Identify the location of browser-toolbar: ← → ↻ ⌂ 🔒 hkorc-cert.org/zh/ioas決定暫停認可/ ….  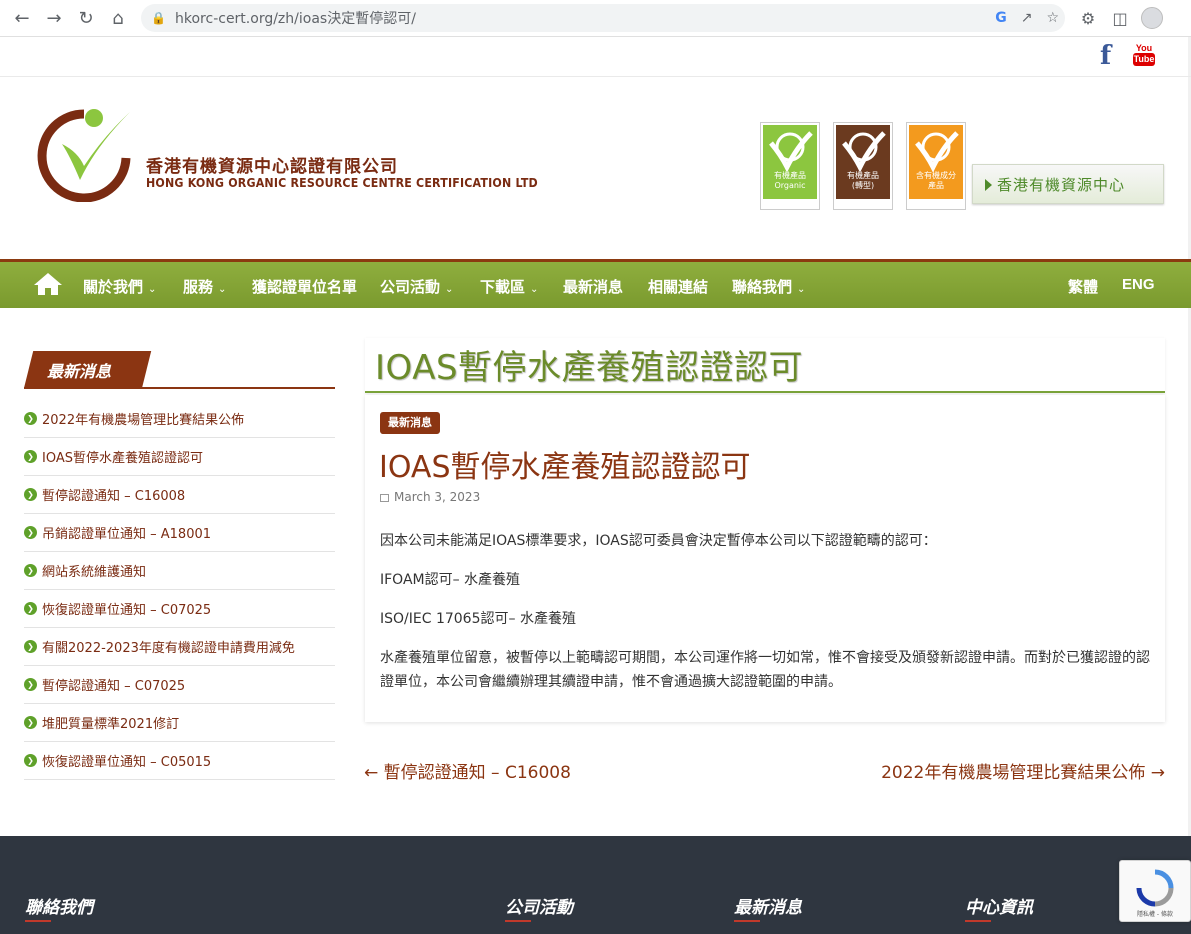
(595, 18).